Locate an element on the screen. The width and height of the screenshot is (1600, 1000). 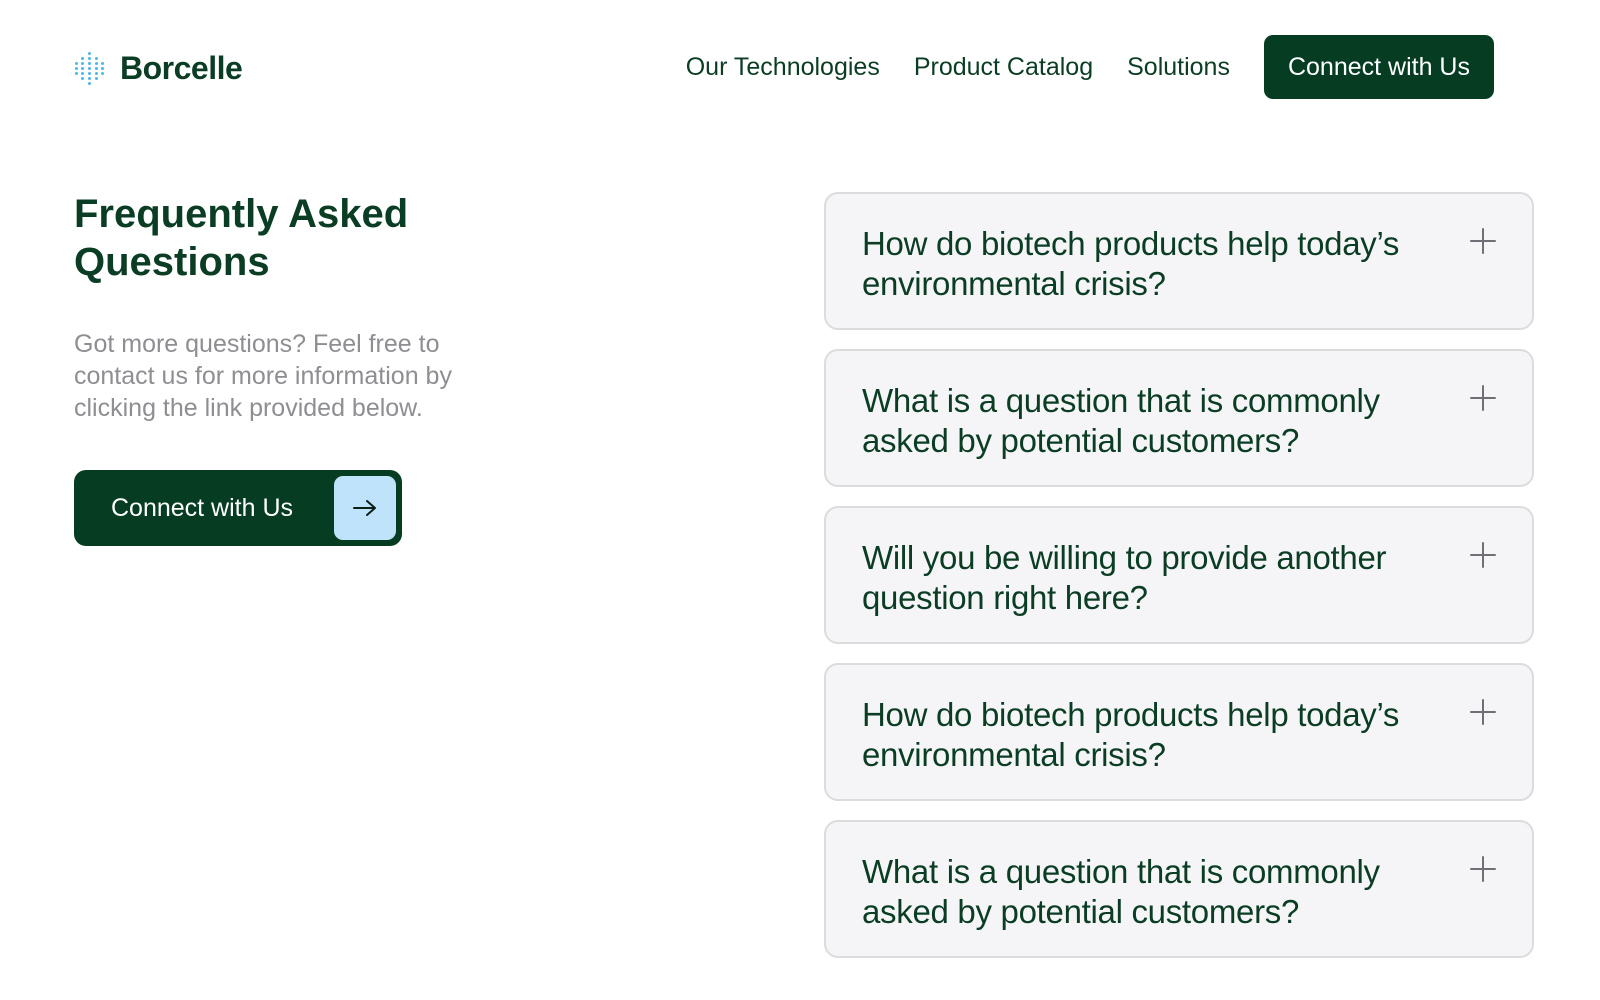
page-title: Frequently Asked Questions is located at coordinates (241, 238).